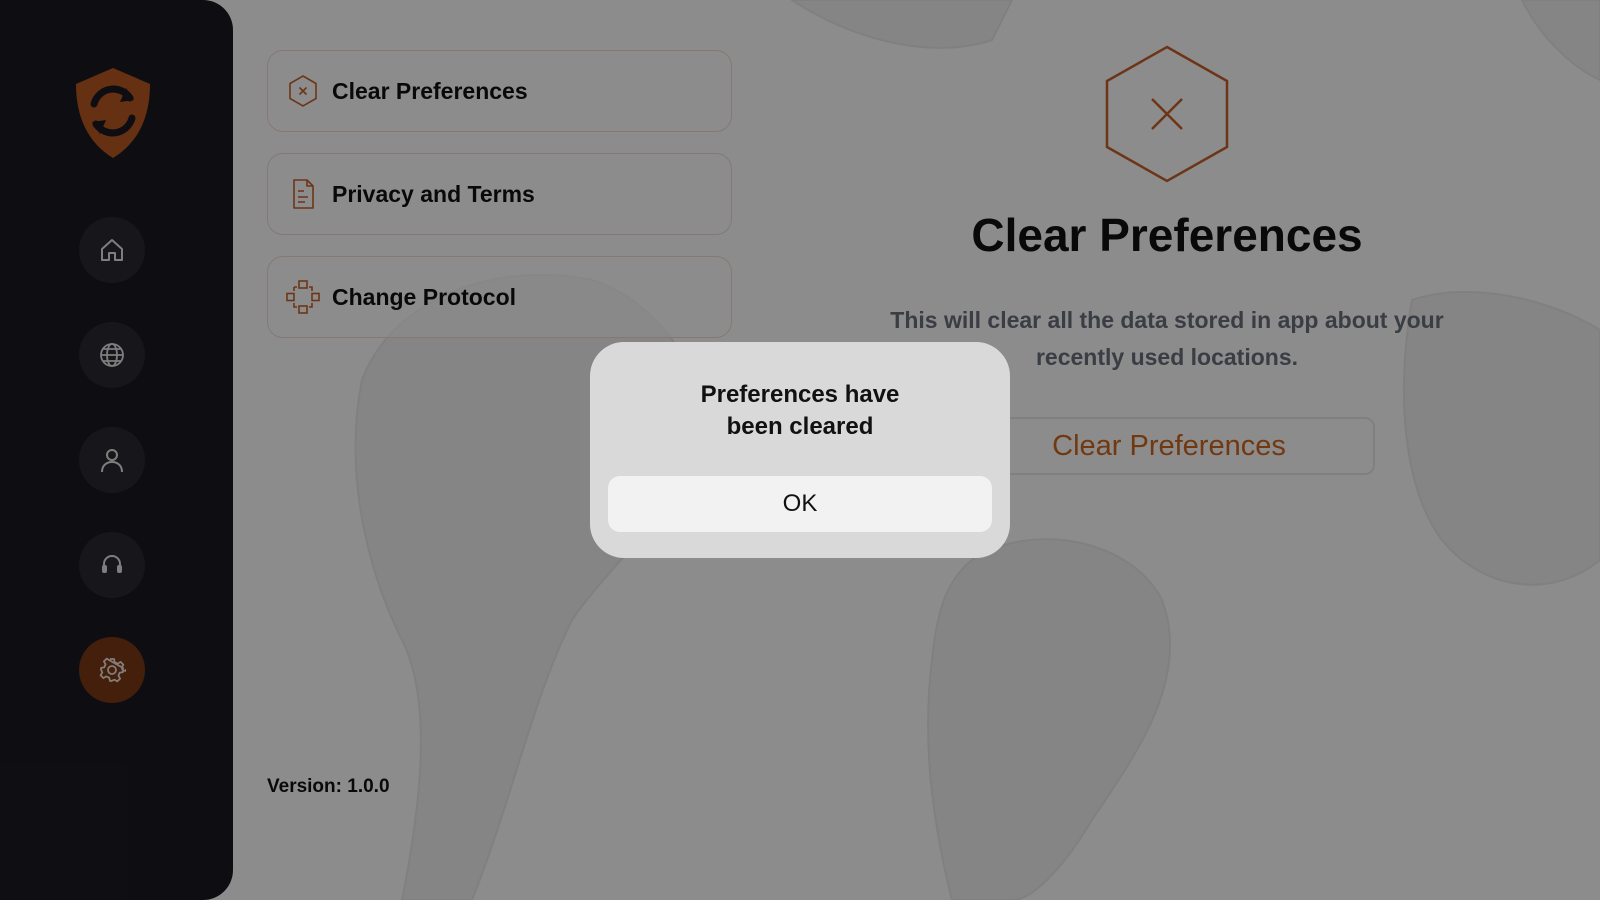 Image resolution: width=1600 pixels, height=900 pixels. Describe the element at coordinates (800, 410) in the screenshot. I see `alert-title: Preferences have been cleared` at that location.